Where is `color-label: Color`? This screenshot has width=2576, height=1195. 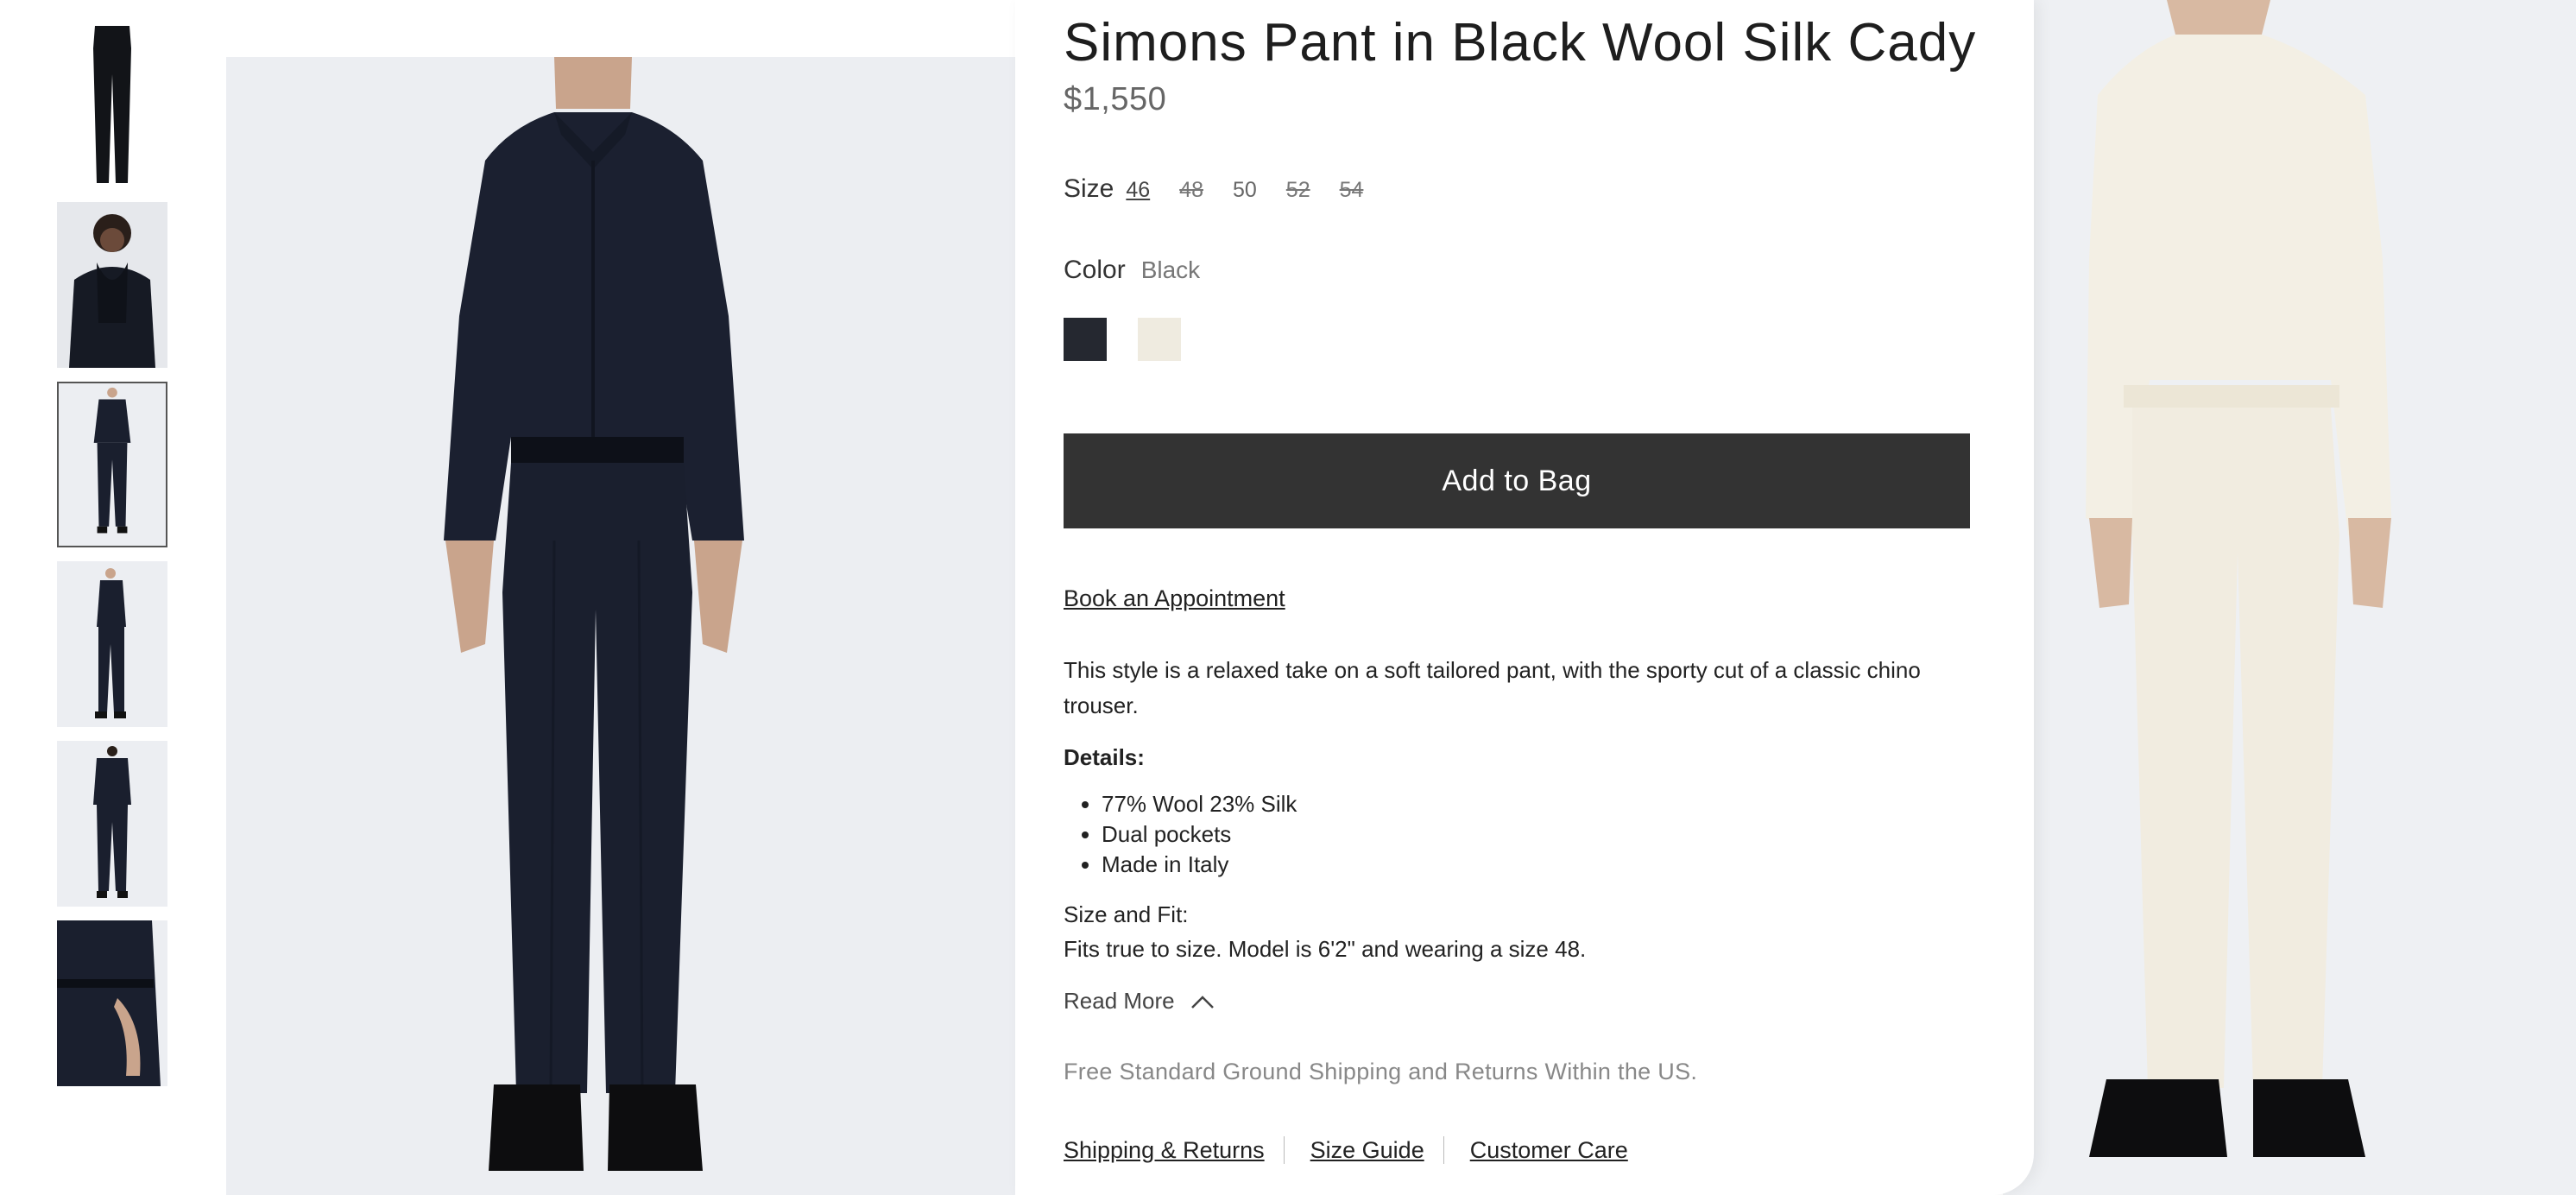
color-label: Color is located at coordinates (1095, 270).